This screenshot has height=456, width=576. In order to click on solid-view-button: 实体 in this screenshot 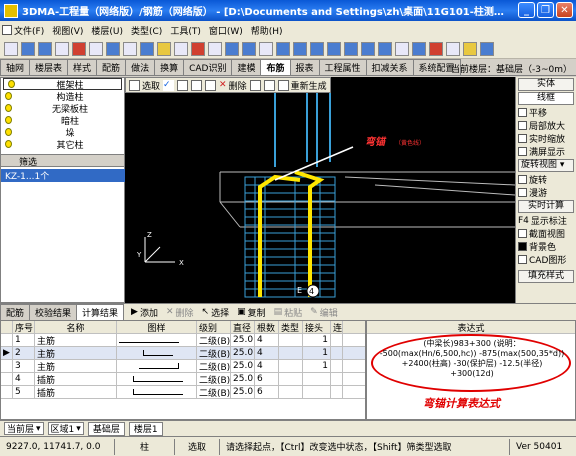, I will do `click(546, 84)`.